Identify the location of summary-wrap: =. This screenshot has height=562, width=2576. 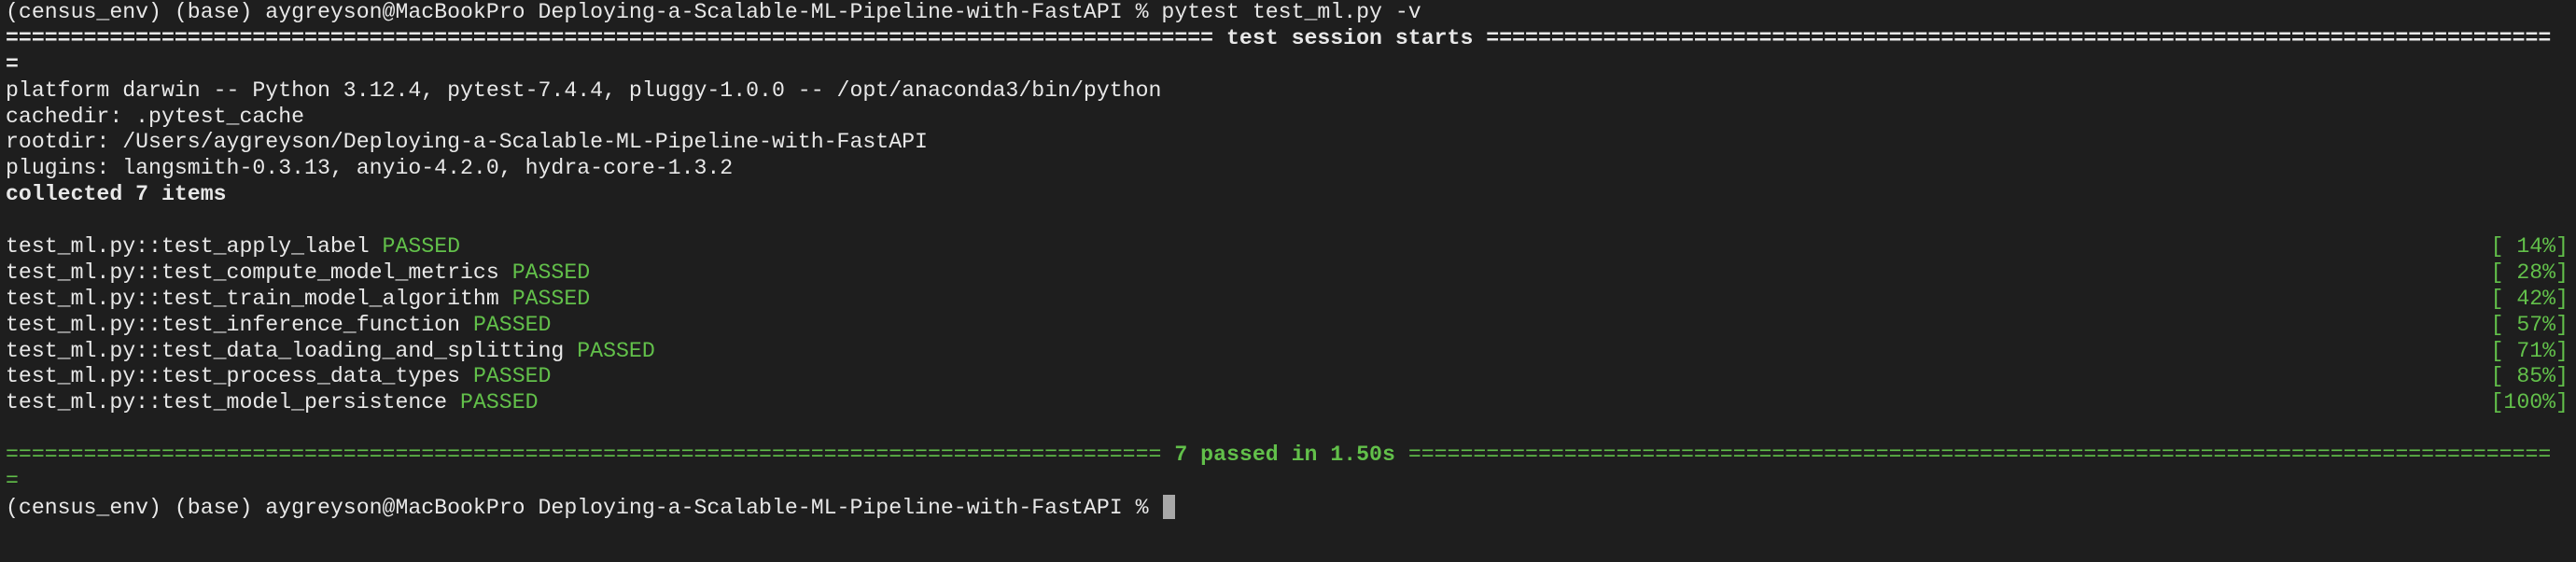
(1291, 482).